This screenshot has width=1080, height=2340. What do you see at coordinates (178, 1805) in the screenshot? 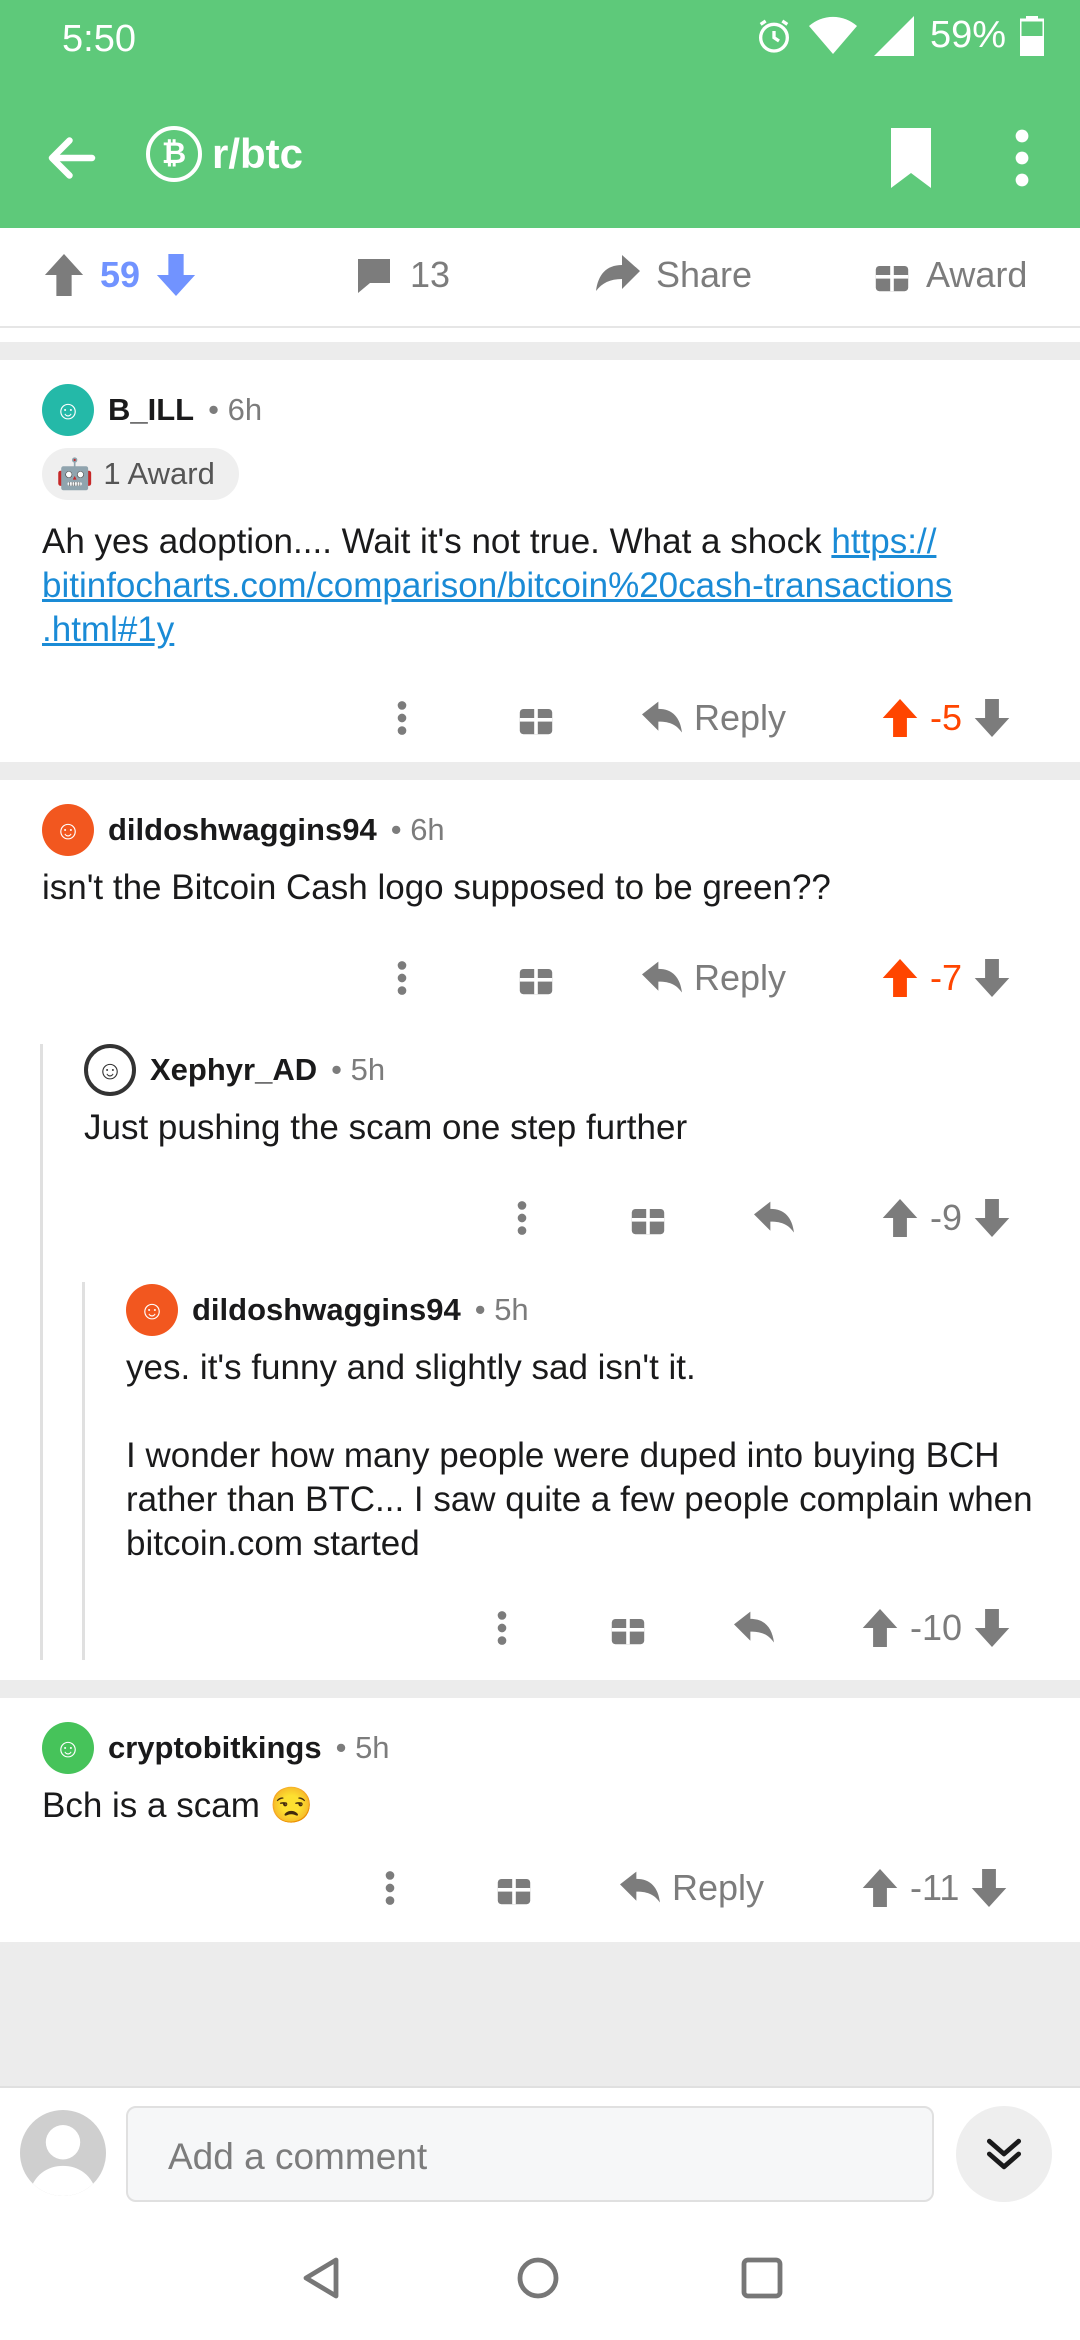
I see `comment-body: Bch is a scam 😒` at bounding box center [178, 1805].